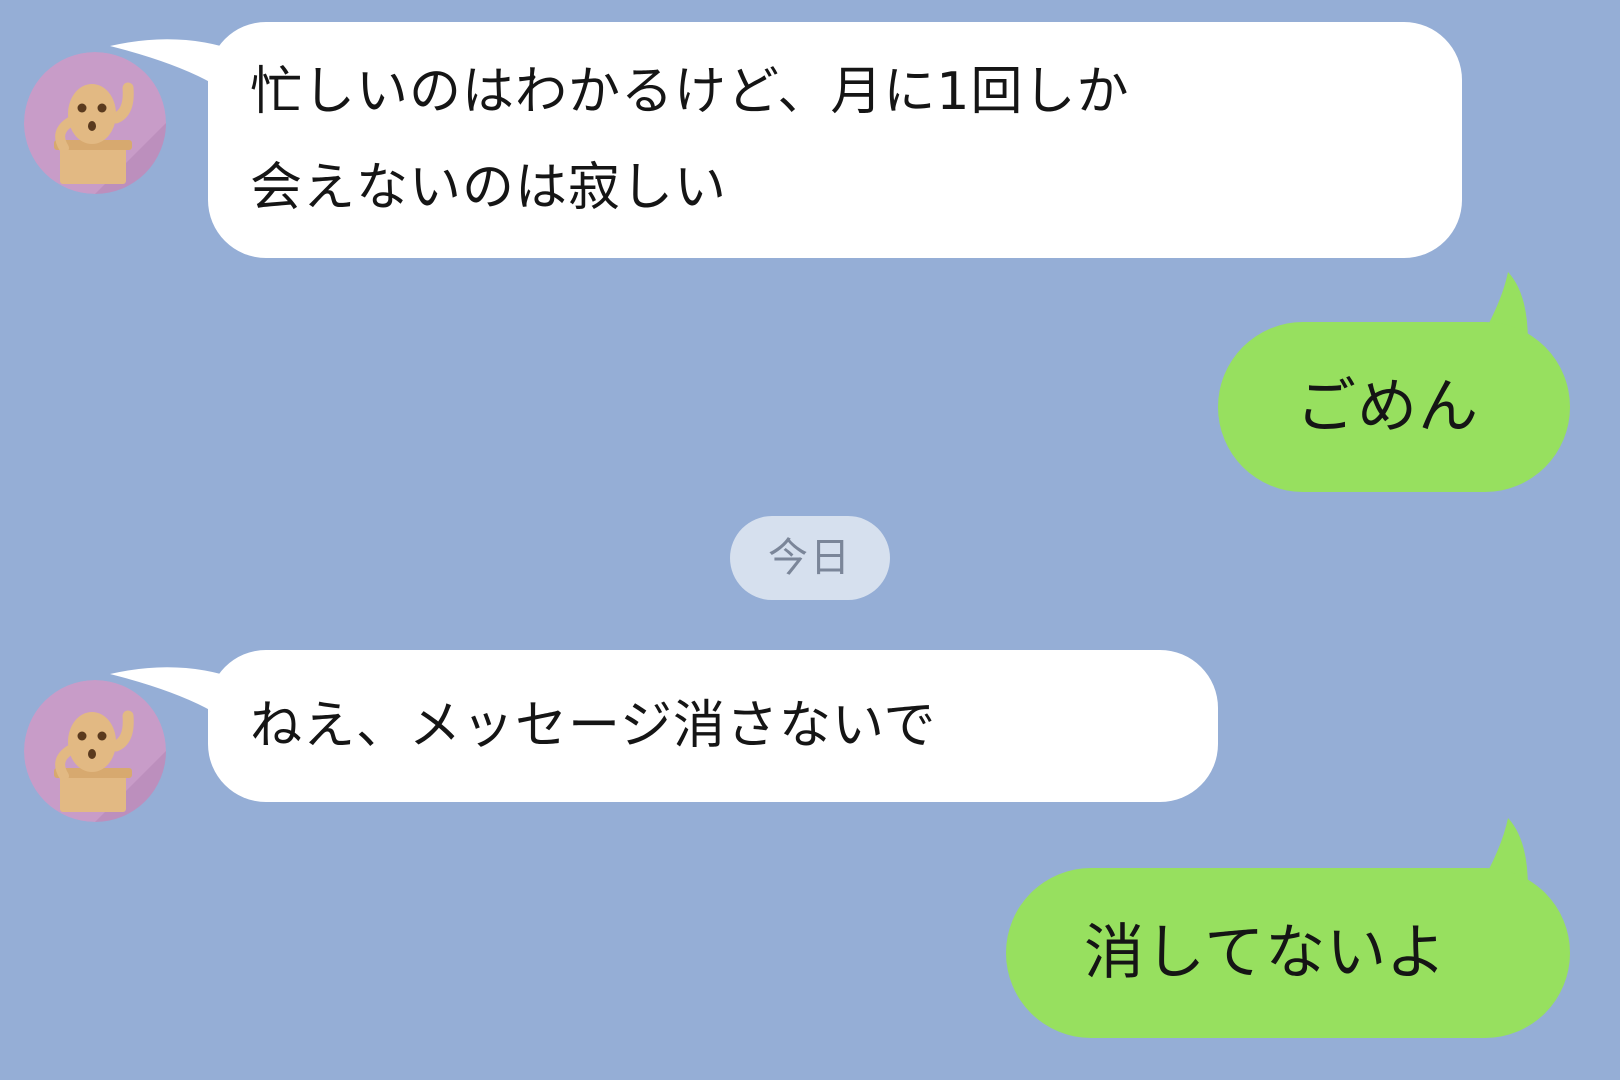  I want to click on incoming-message-bubble: ねえ、メッセージ消さないで, so click(713, 726).